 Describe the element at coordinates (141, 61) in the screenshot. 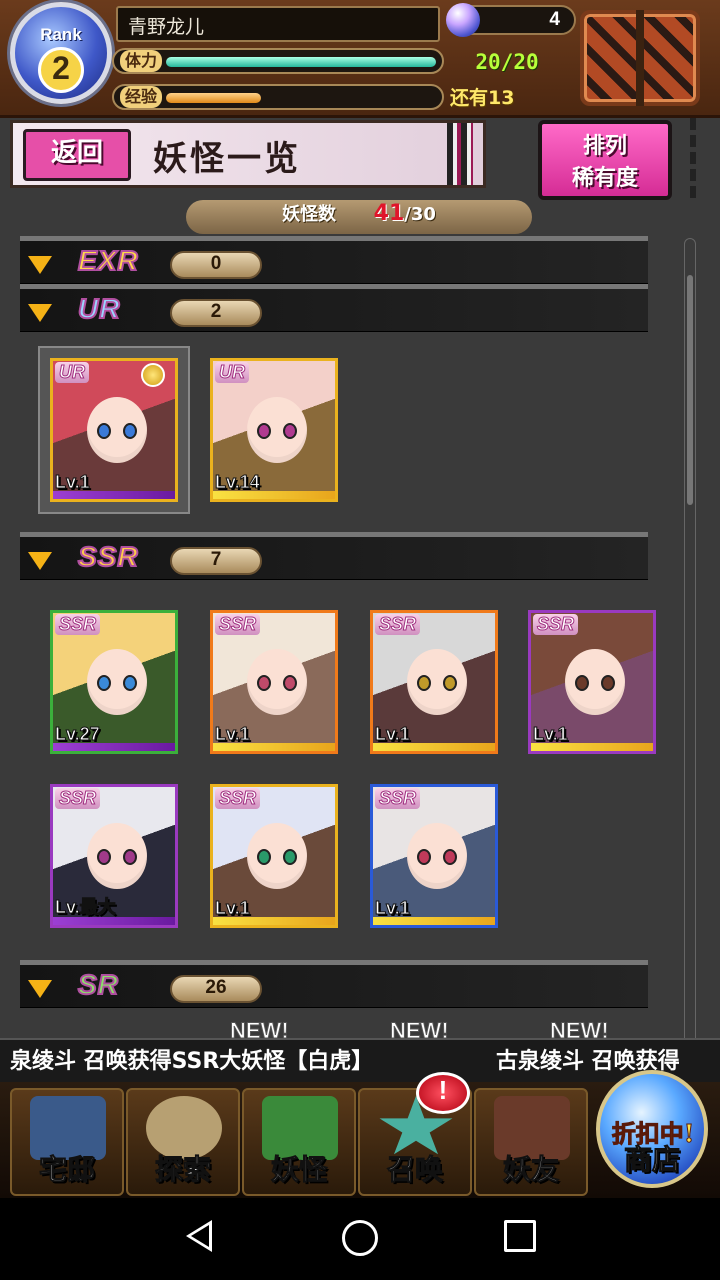

I see `stamina-label: 体力` at that location.